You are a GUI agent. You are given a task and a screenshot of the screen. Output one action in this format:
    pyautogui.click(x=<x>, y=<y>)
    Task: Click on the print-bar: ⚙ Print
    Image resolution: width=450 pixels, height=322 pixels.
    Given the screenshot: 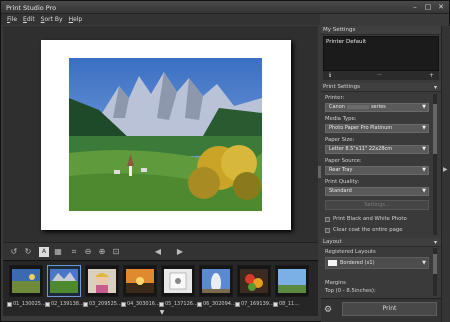 What is the action you would take?
    pyautogui.click(x=381, y=310)
    